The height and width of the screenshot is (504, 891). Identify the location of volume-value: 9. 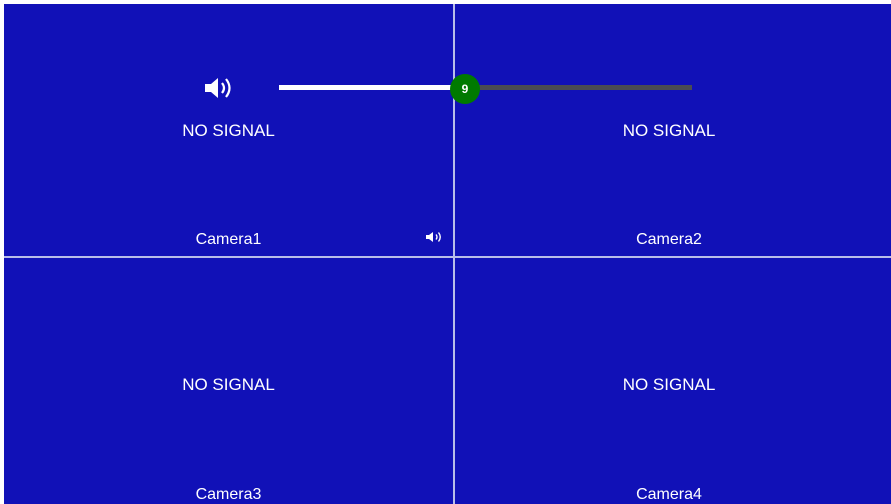
(465, 89).